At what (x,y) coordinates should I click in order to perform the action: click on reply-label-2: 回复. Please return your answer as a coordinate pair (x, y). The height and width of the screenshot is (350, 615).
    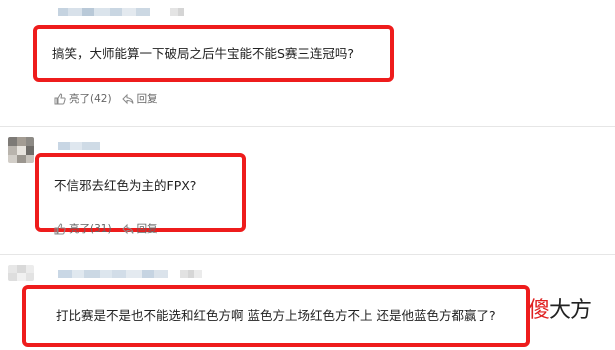
    Looking at the image, I should click on (147, 229).